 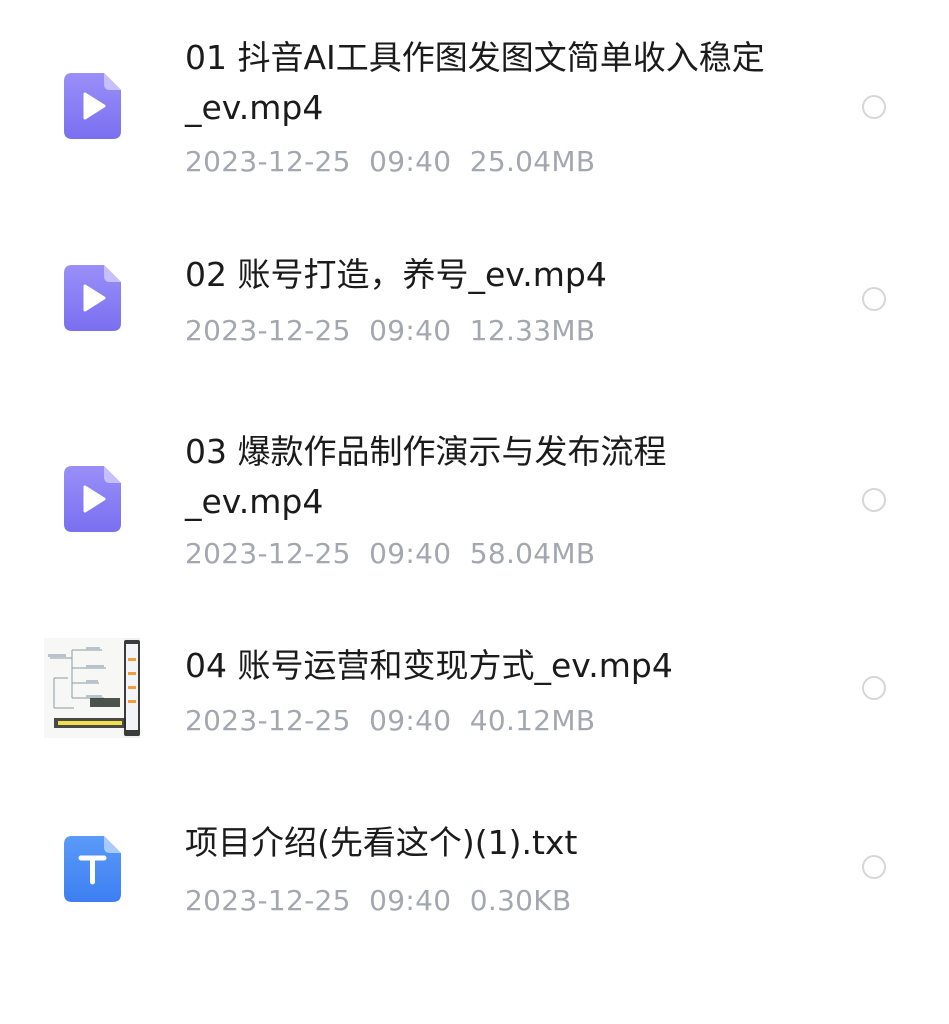 What do you see at coordinates (532, 330) in the screenshot?
I see `file-size: 12.33MB` at bounding box center [532, 330].